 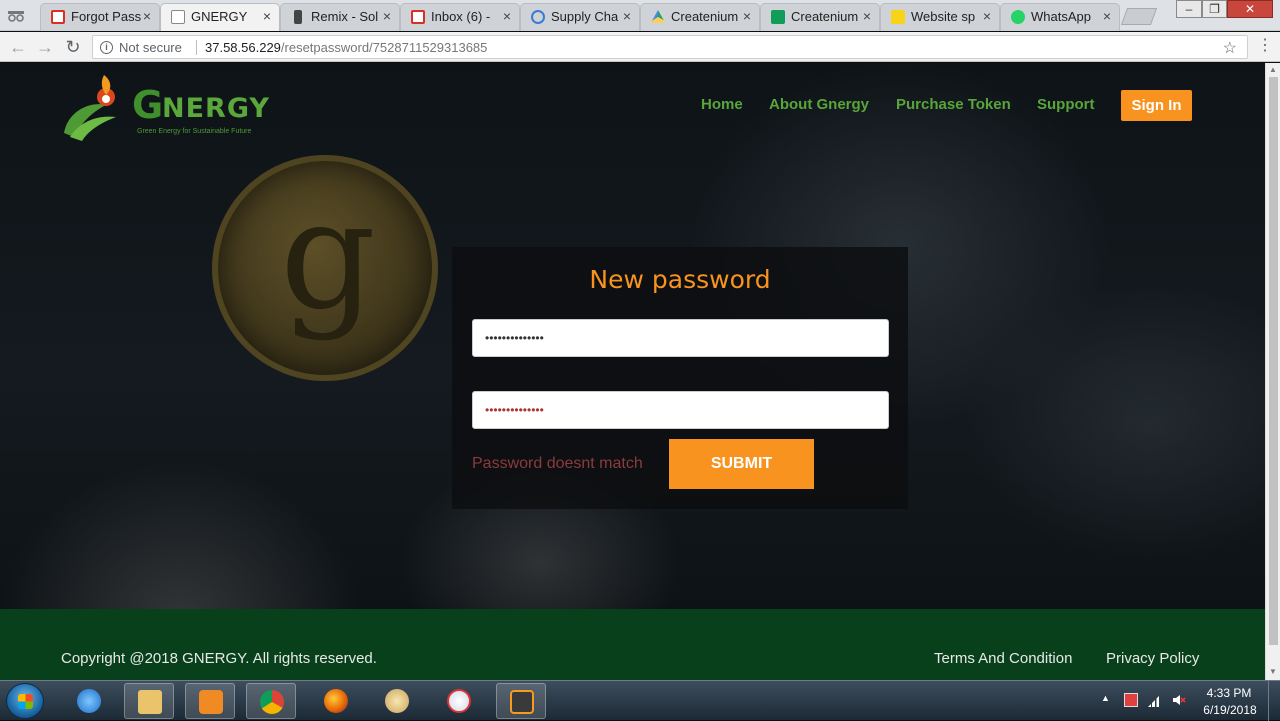 What do you see at coordinates (741, 464) in the screenshot?
I see `submit-button: SUBMIT` at bounding box center [741, 464].